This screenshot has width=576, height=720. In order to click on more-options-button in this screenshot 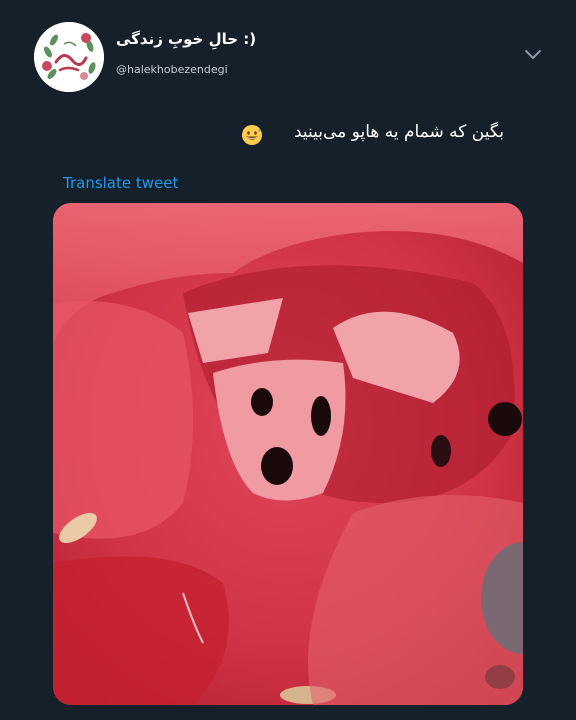, I will do `click(533, 55)`.